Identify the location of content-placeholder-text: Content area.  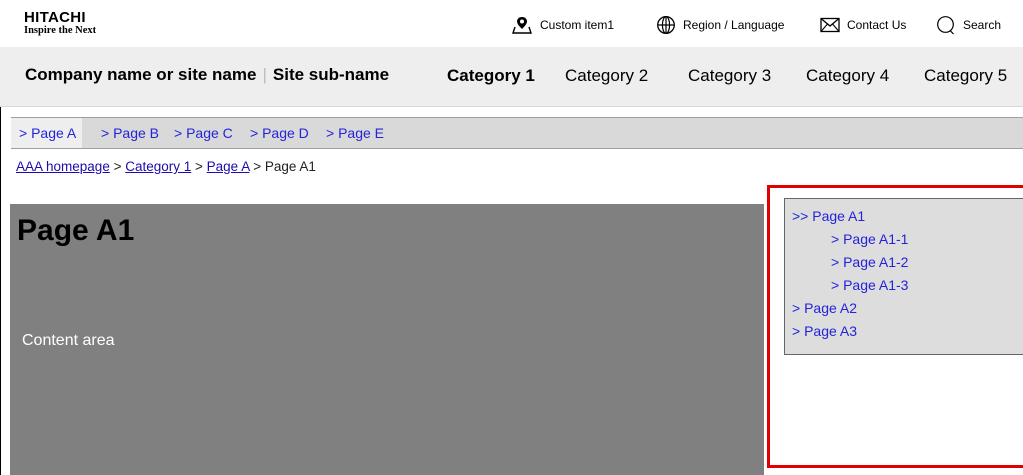
(68, 340).